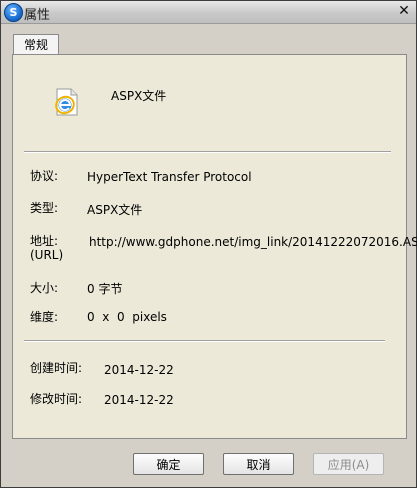 Image resolution: width=417 pixels, height=488 pixels. I want to click on internet-explorer-document-icon, so click(66, 102).